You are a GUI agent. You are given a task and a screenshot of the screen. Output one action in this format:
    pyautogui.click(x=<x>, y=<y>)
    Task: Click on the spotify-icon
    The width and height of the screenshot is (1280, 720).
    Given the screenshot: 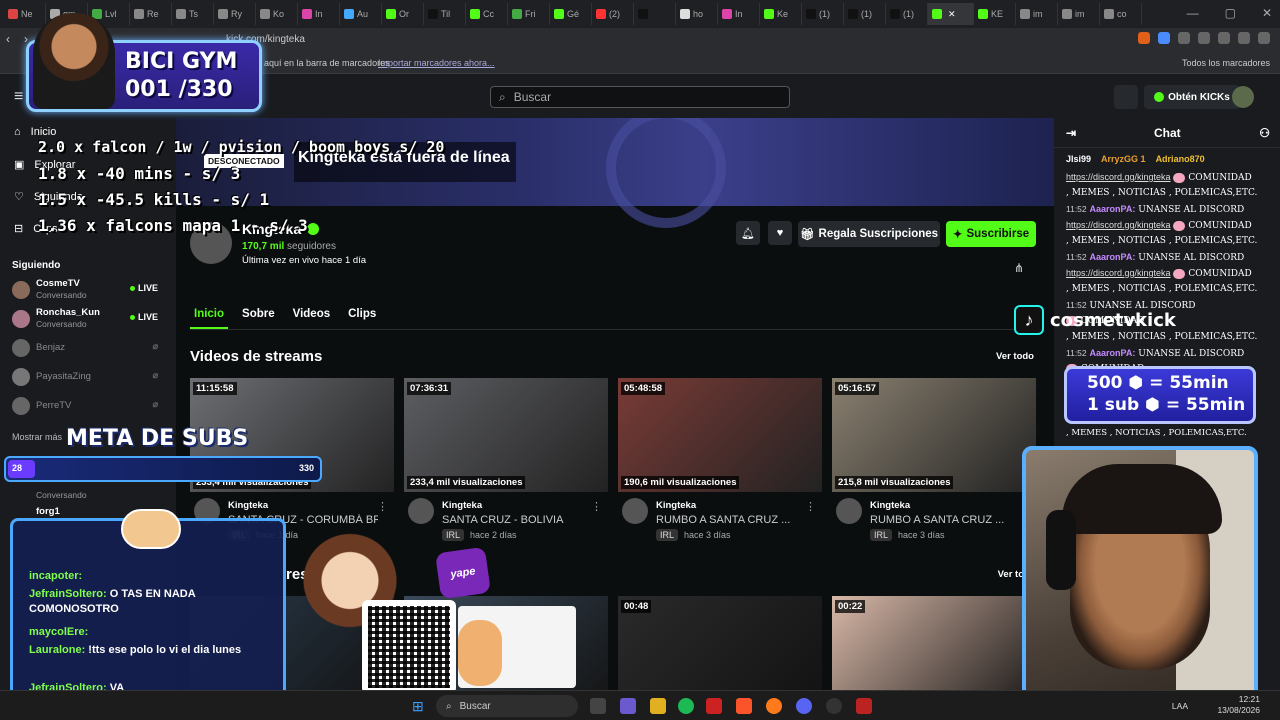 What is the action you would take?
    pyautogui.click(x=686, y=706)
    